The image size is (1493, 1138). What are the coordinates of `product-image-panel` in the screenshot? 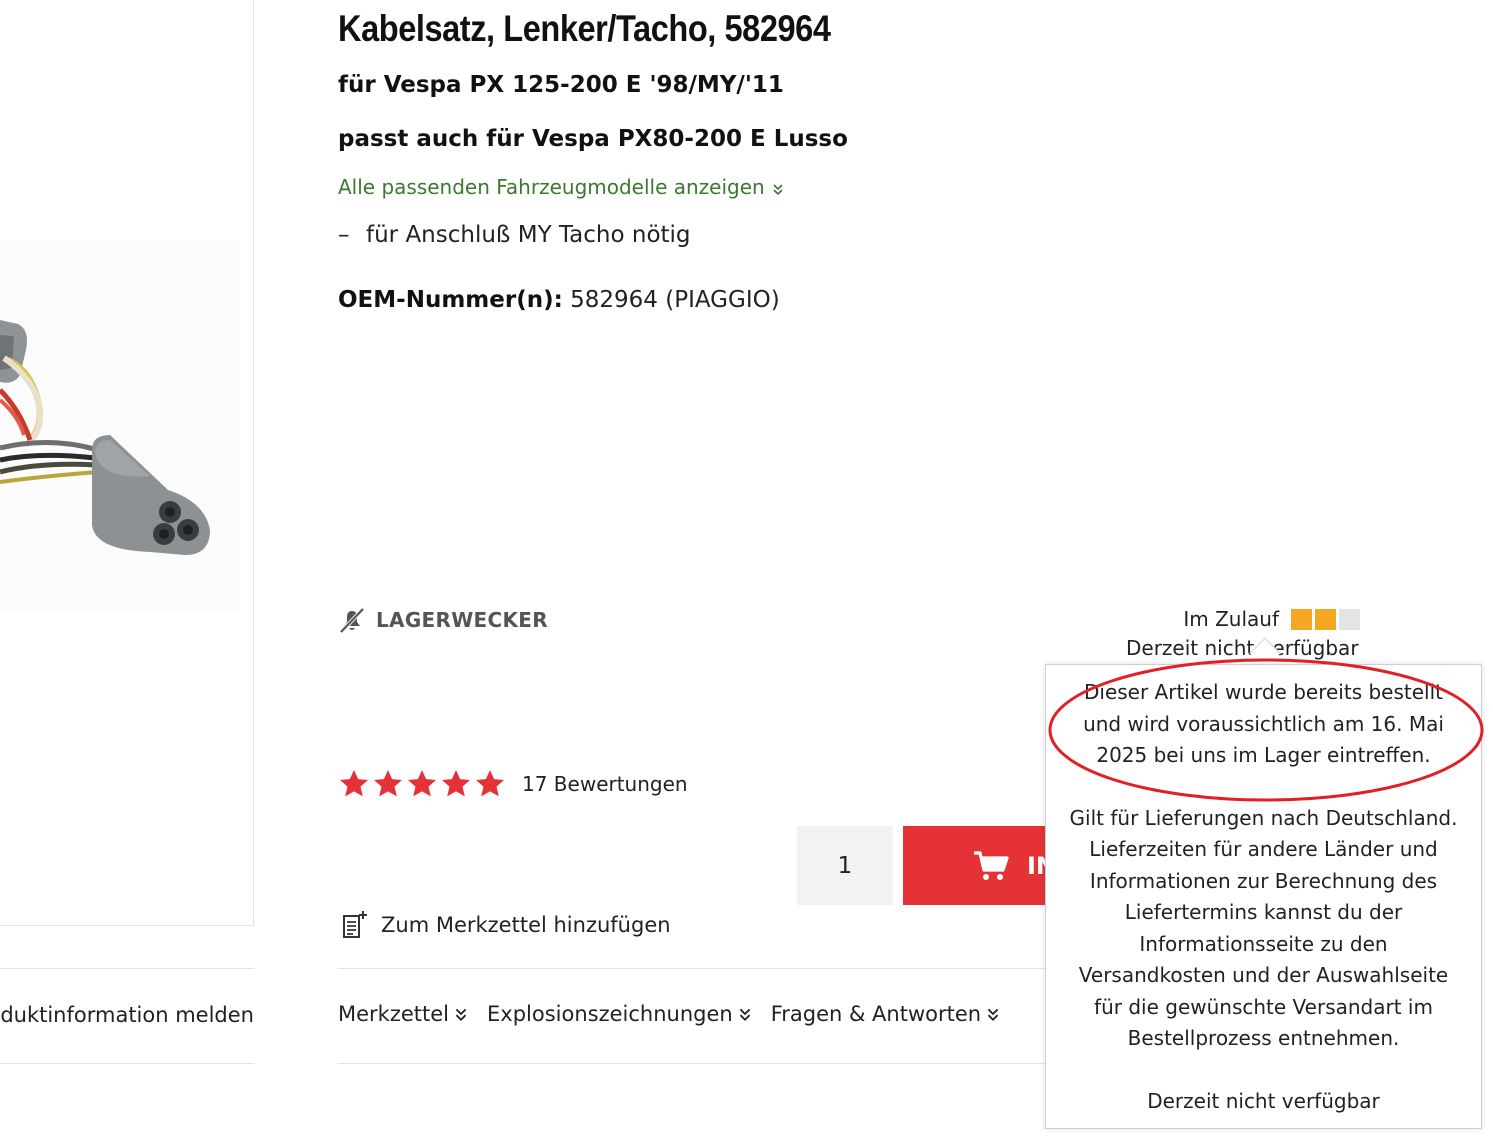 It's located at (127, 463).